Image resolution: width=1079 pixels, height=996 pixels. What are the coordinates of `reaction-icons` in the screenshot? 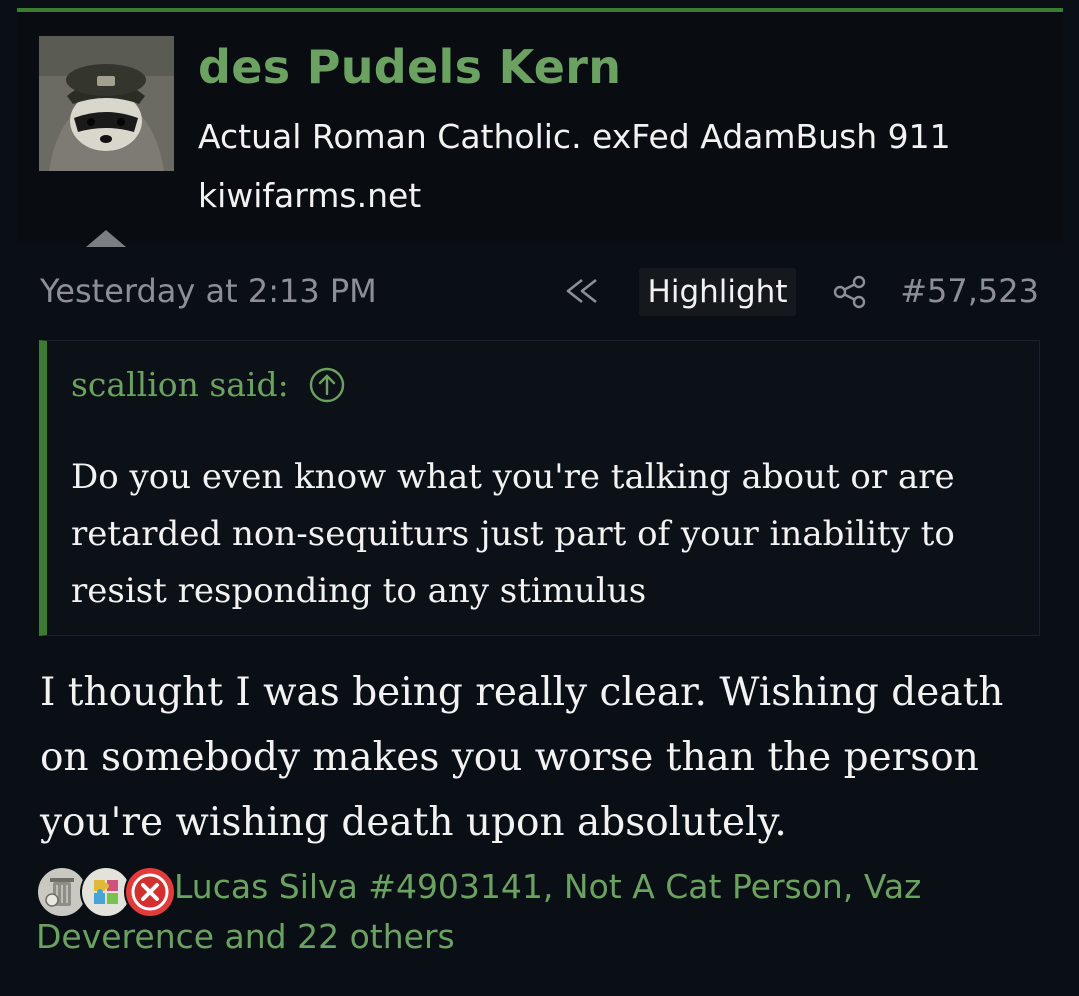 It's located at (106, 892).